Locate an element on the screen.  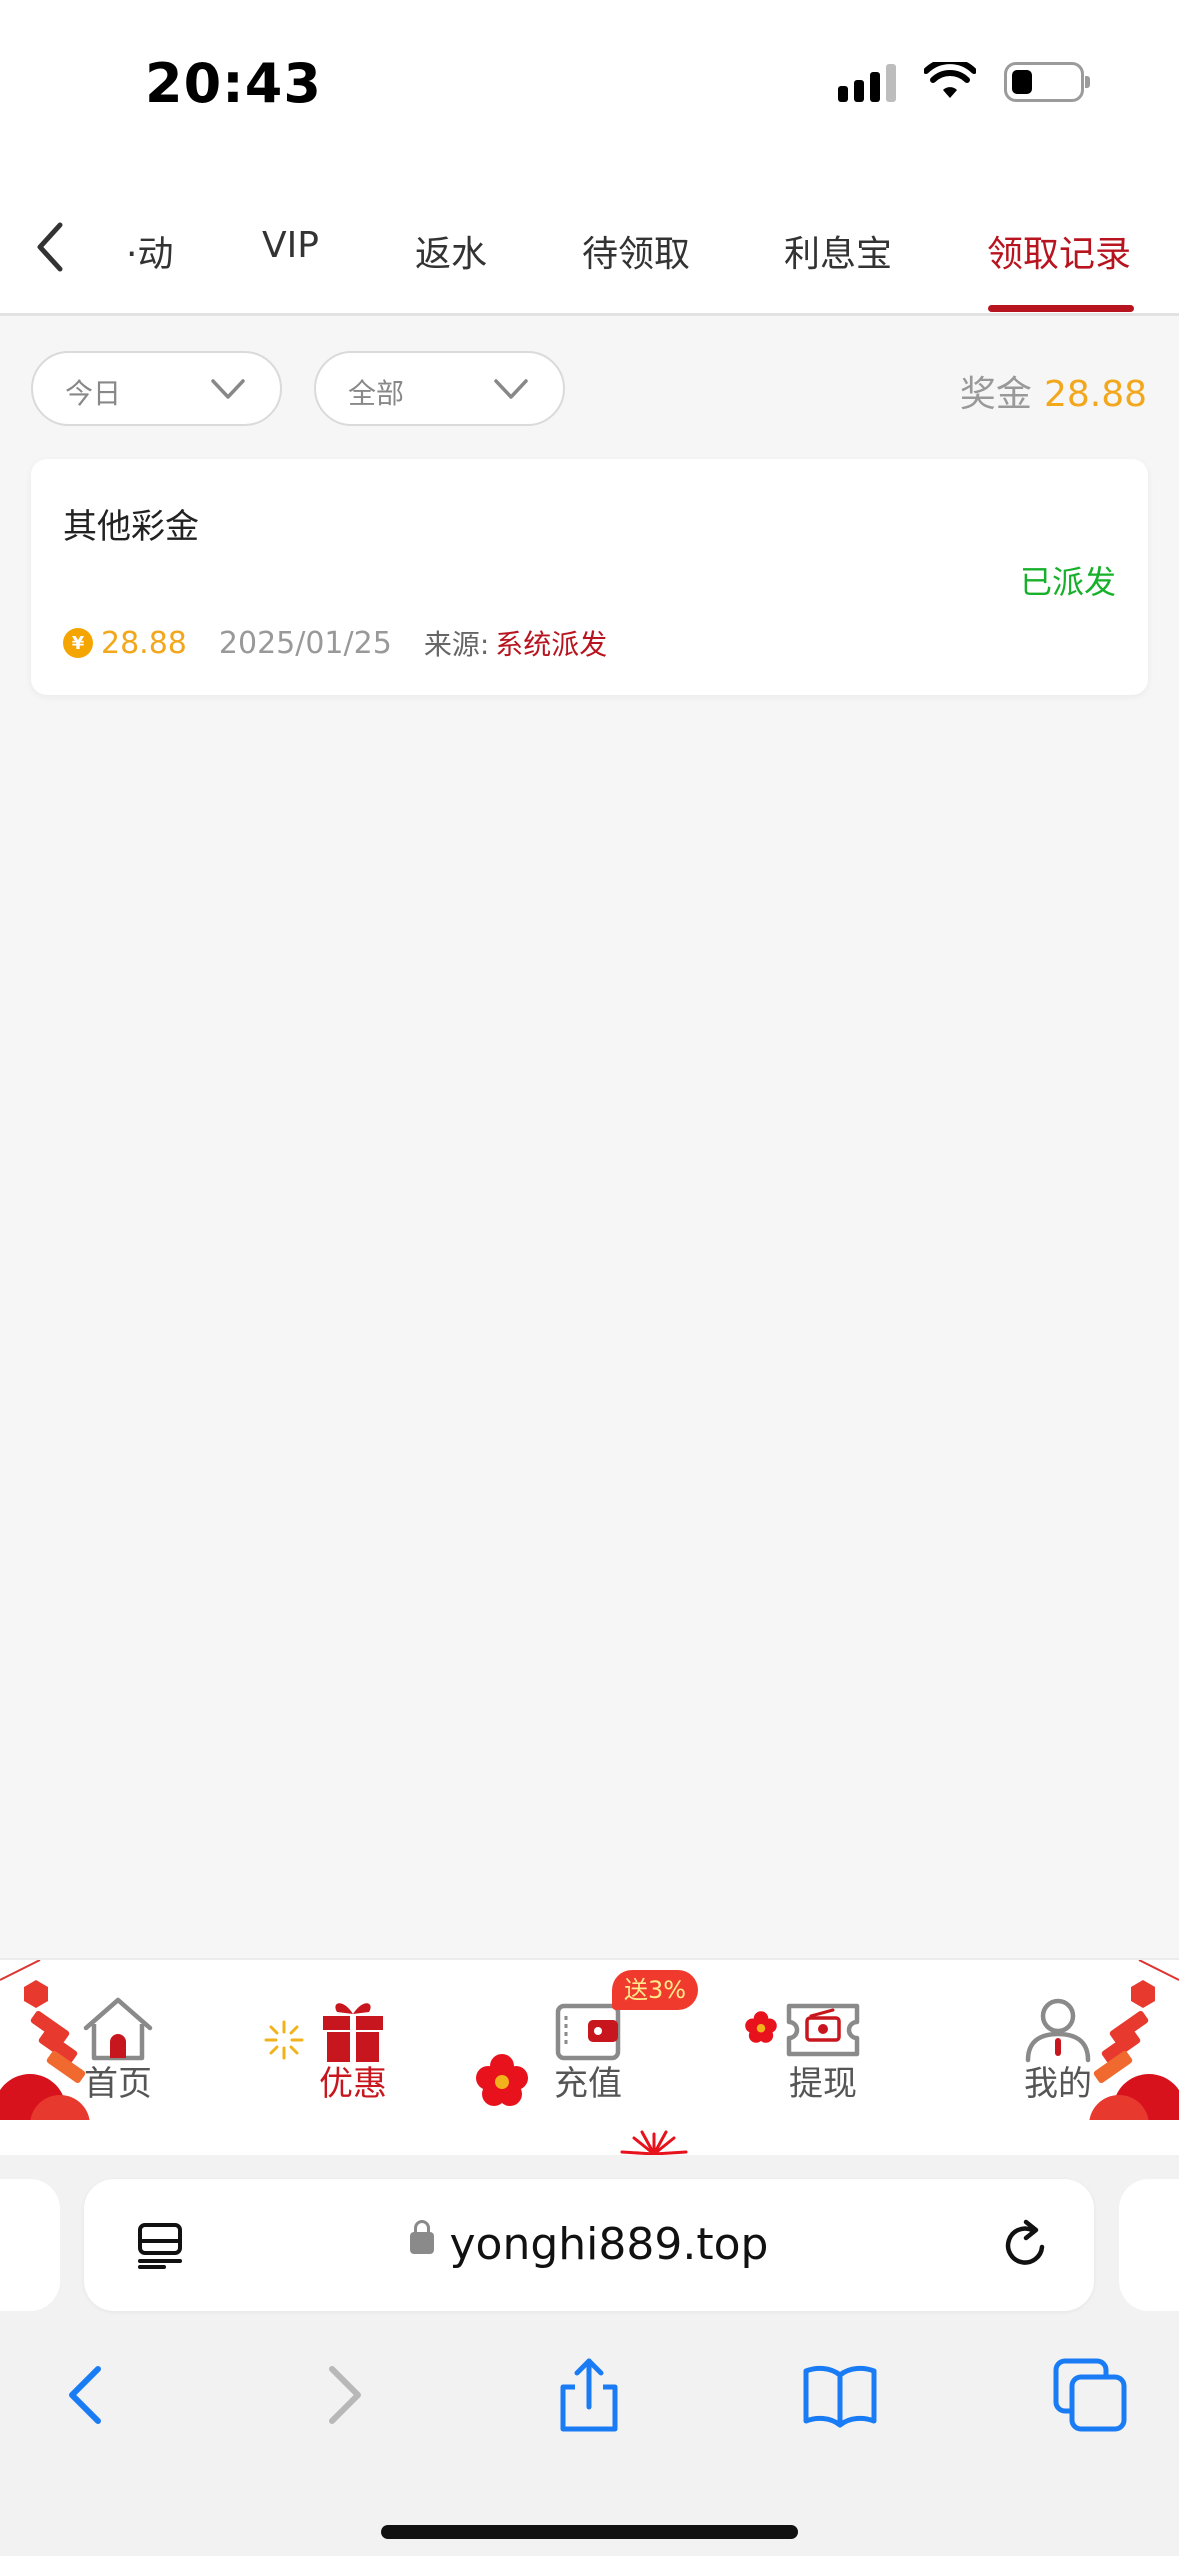
nav-deposit-label: 充值 is located at coordinates (588, 2084).